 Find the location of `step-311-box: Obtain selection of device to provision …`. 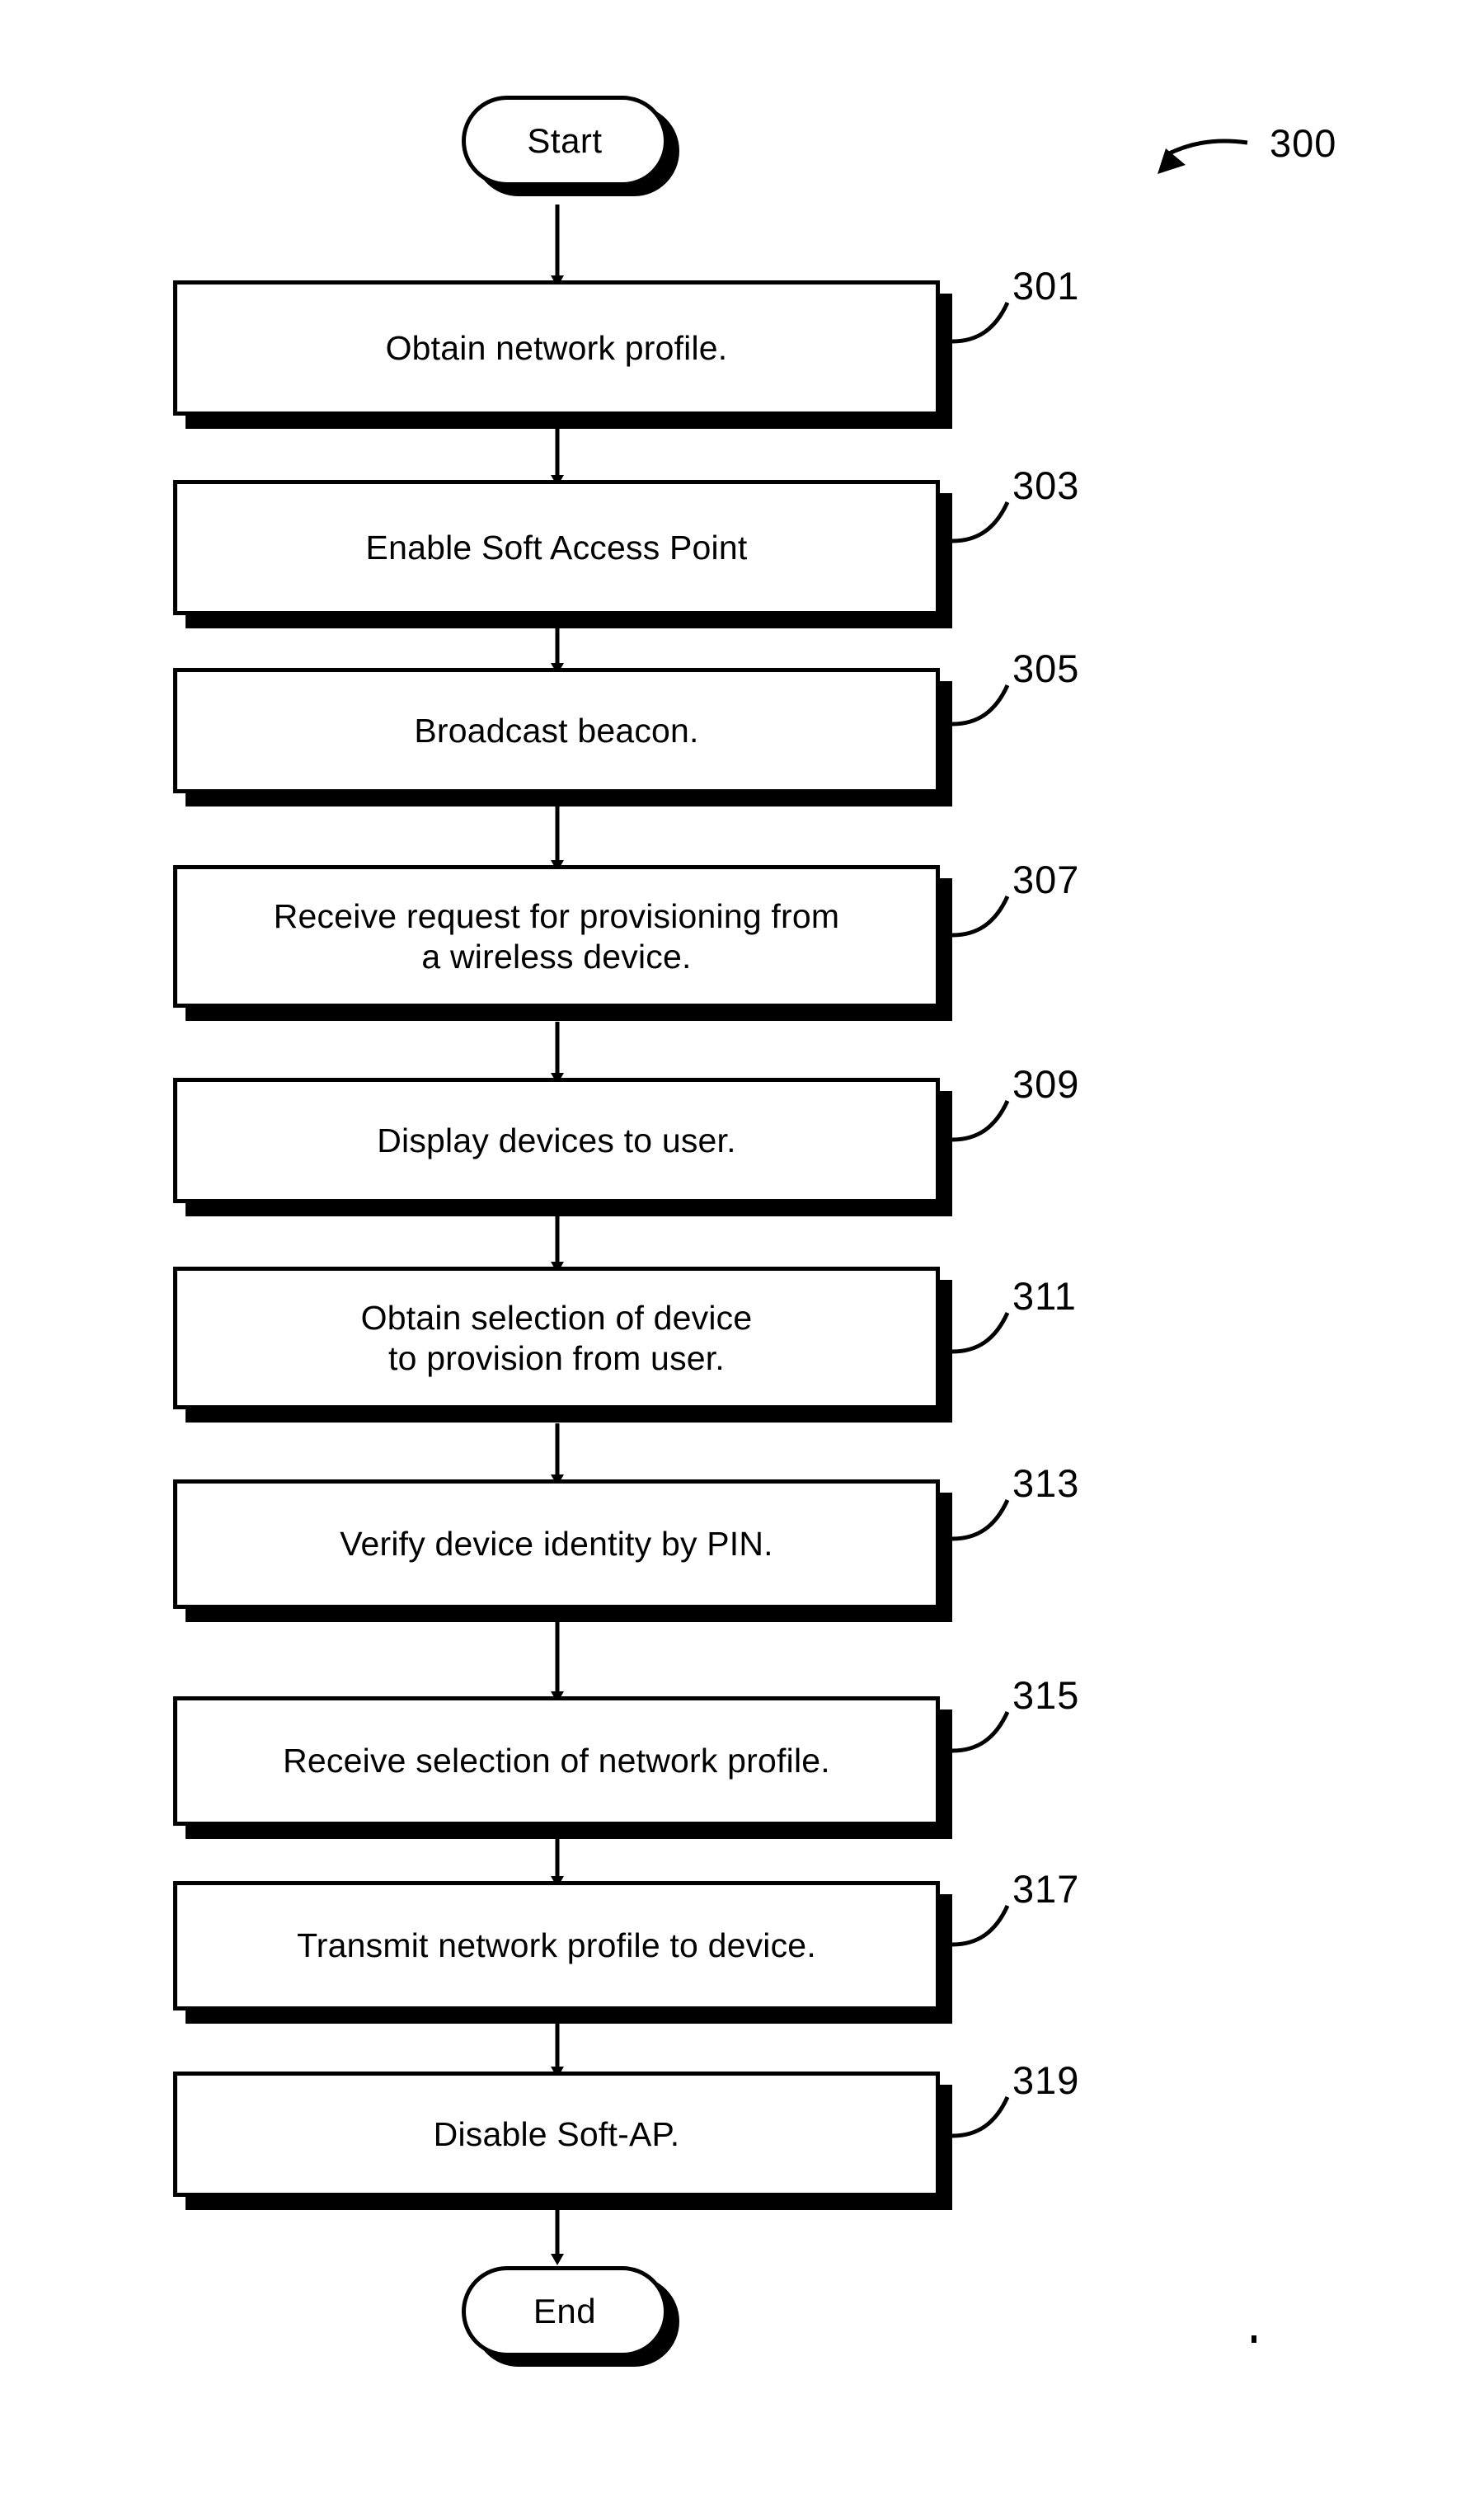

step-311-box: Obtain selection of device to provision … is located at coordinates (556, 1338).